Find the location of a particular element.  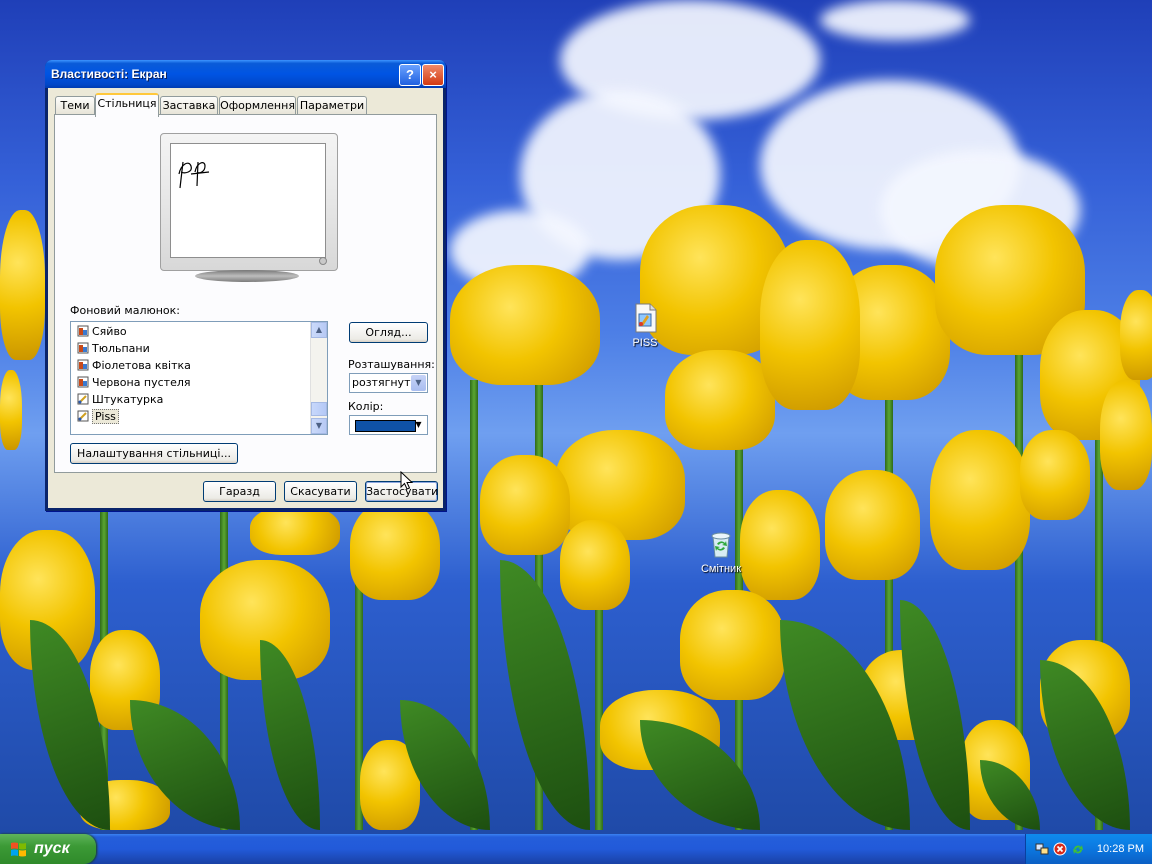

list-item-selected: Piss is located at coordinates (98, 417).